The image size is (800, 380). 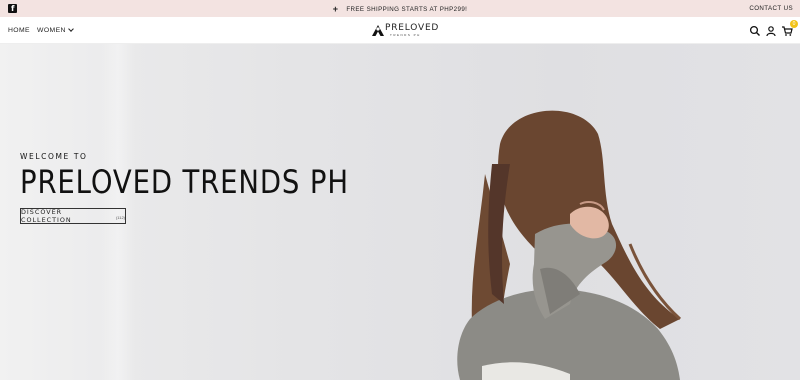 I want to click on logo-subtext: TRENDS PH, so click(x=405, y=35).